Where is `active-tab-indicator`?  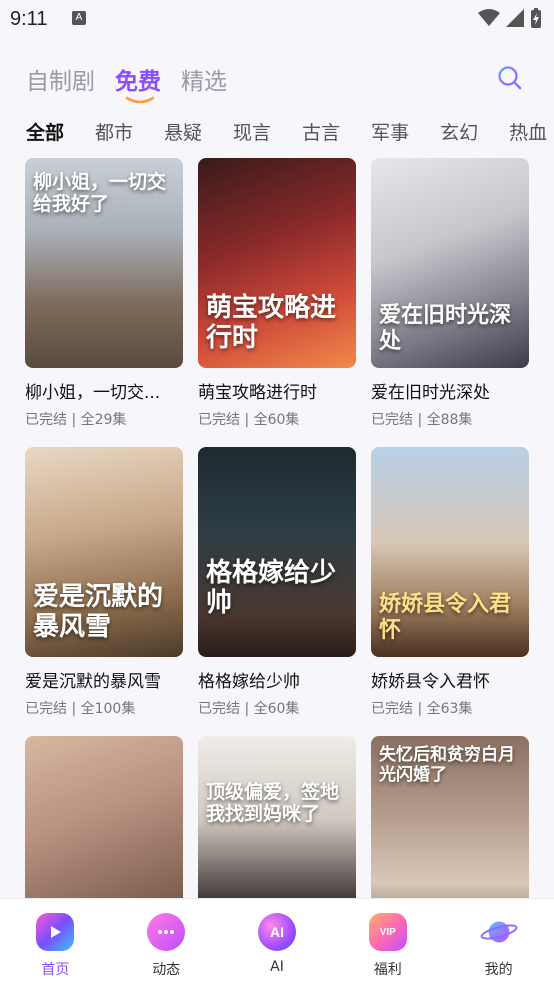 active-tab-indicator is located at coordinates (140, 100).